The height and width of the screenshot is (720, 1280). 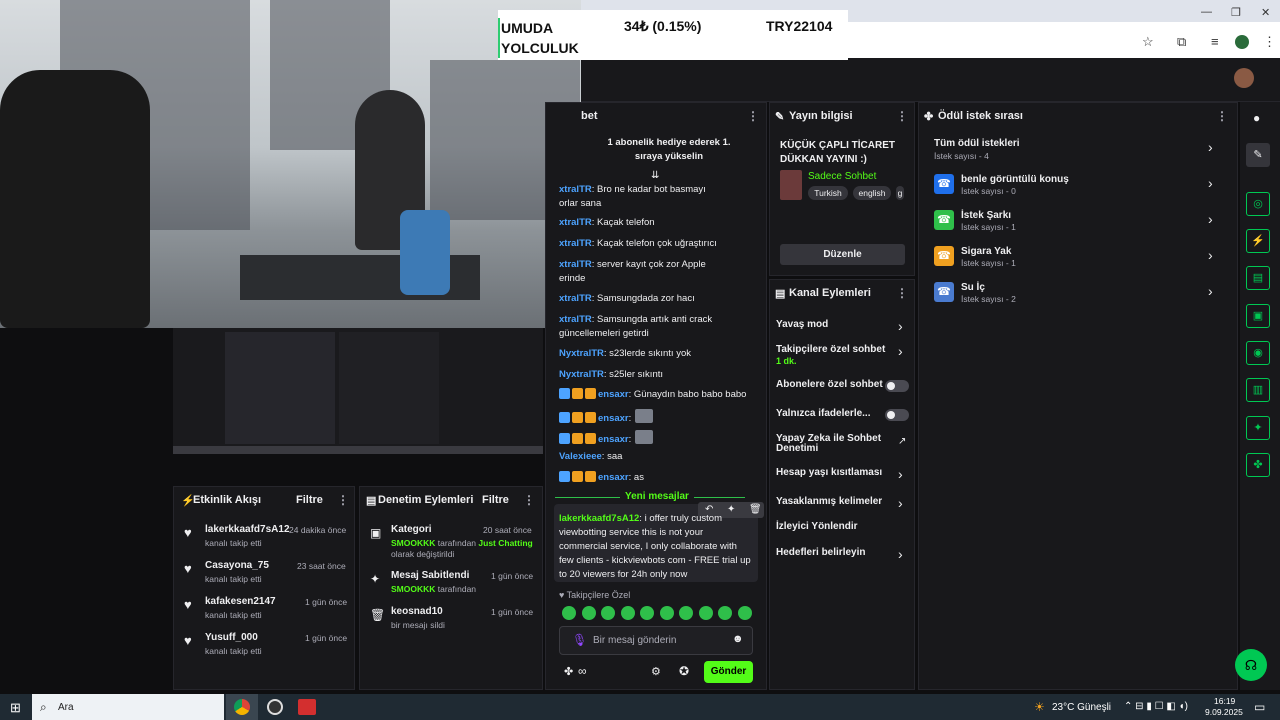 What do you see at coordinates (900, 193) in the screenshot?
I see `stream-tag: g` at bounding box center [900, 193].